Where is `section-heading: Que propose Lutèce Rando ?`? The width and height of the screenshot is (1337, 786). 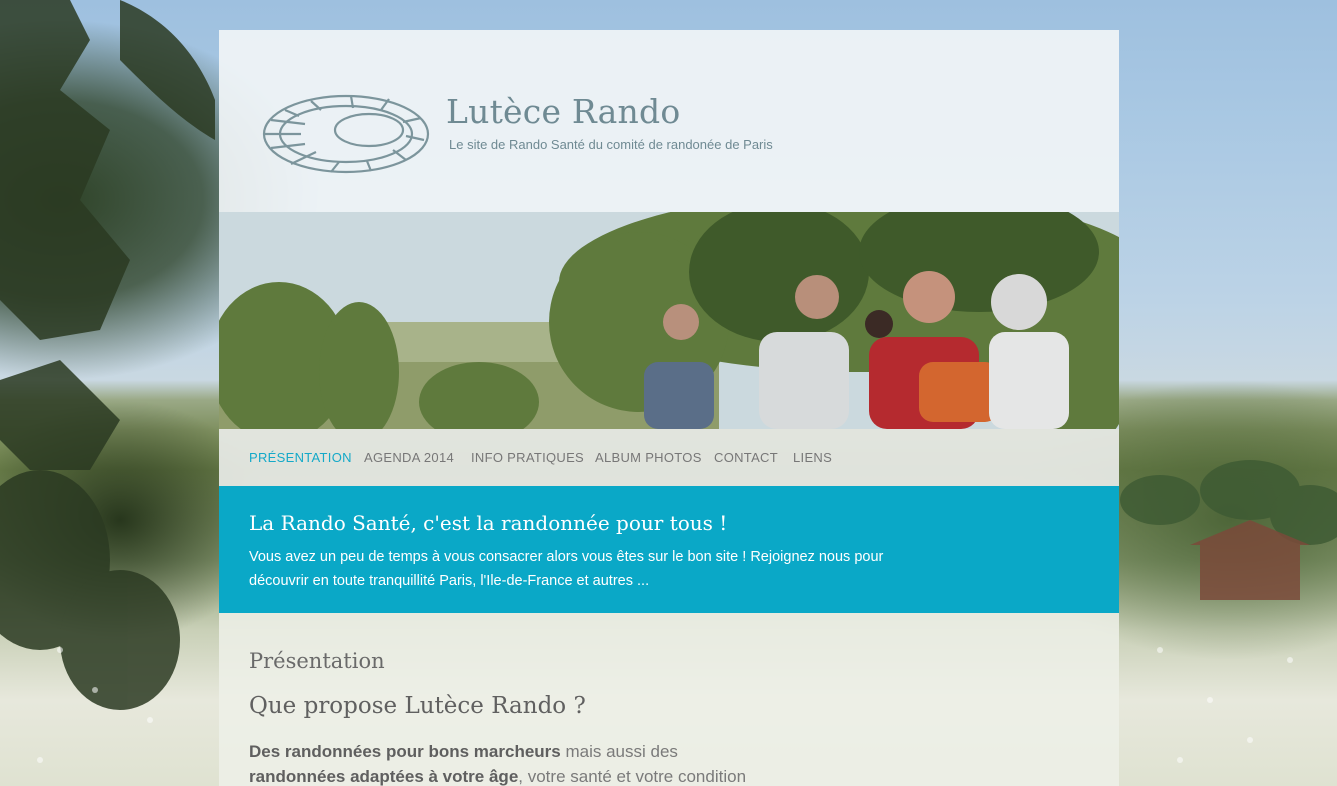 section-heading: Que propose Lutèce Rando ? is located at coordinates (417, 706).